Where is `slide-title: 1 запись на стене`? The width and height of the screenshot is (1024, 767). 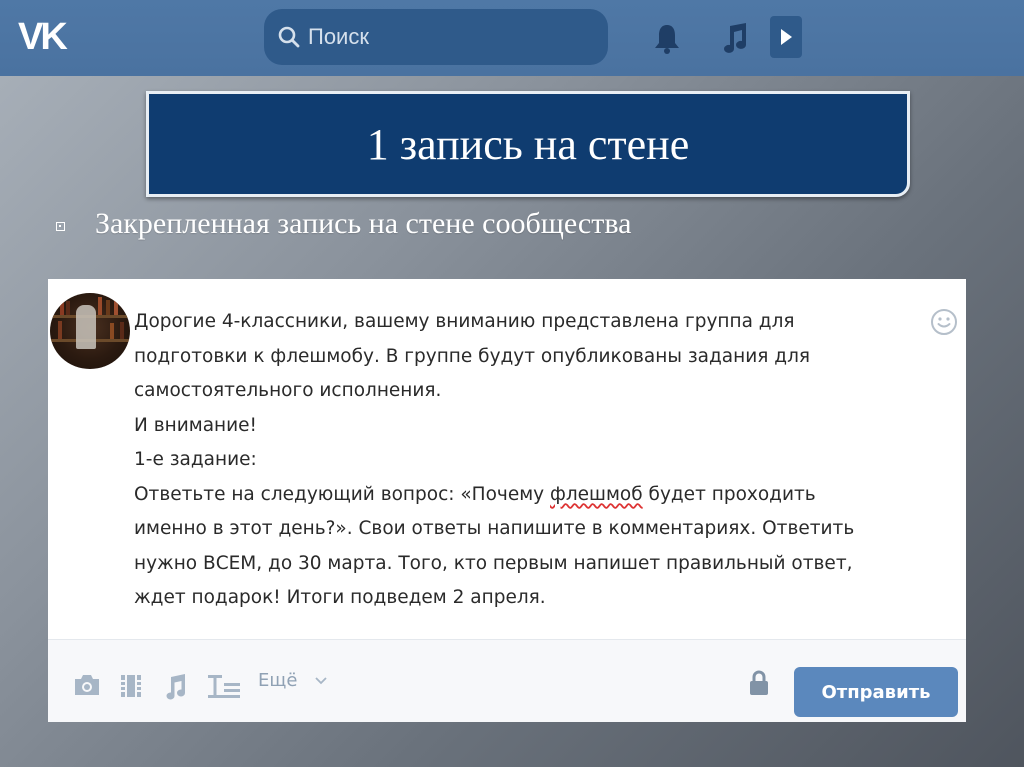 slide-title: 1 запись на стене is located at coordinates (528, 144).